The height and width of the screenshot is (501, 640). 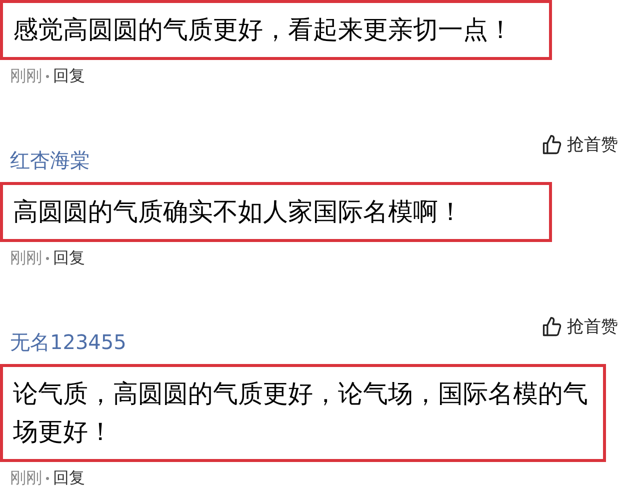 I want to click on comment-text: 感觉高圆圆的气质更好，看起来更亲切一点！, so click(x=276, y=30).